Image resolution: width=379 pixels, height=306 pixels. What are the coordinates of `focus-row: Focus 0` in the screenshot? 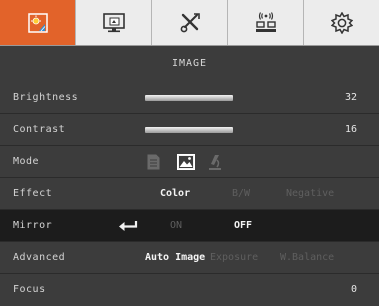 It's located at (189, 289).